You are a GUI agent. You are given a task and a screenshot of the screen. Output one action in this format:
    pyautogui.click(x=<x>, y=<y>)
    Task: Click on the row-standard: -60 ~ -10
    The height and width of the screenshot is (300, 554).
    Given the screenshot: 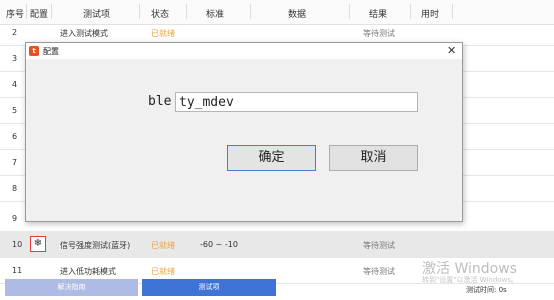 What is the action you would take?
    pyautogui.click(x=219, y=244)
    